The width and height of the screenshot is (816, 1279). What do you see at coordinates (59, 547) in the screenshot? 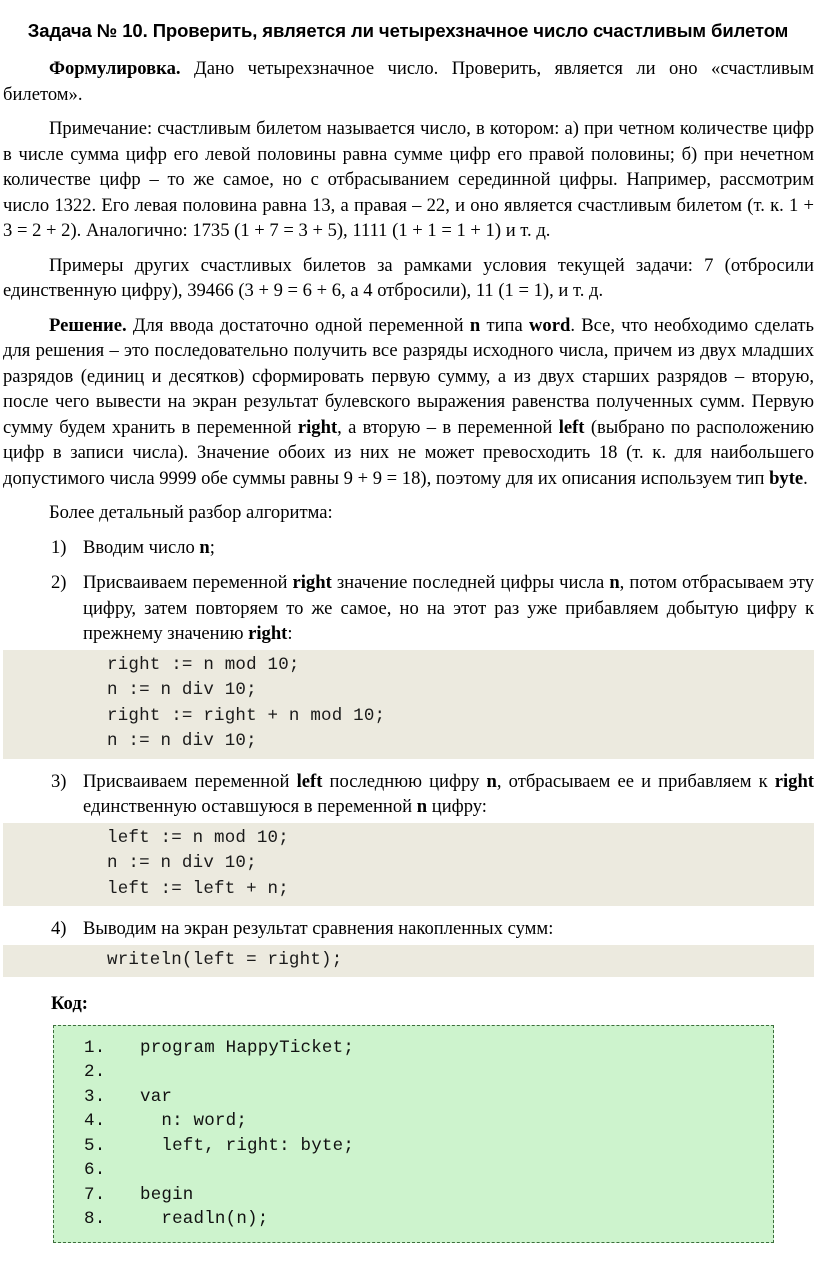
I see `step-marker: 1)` at bounding box center [59, 547].